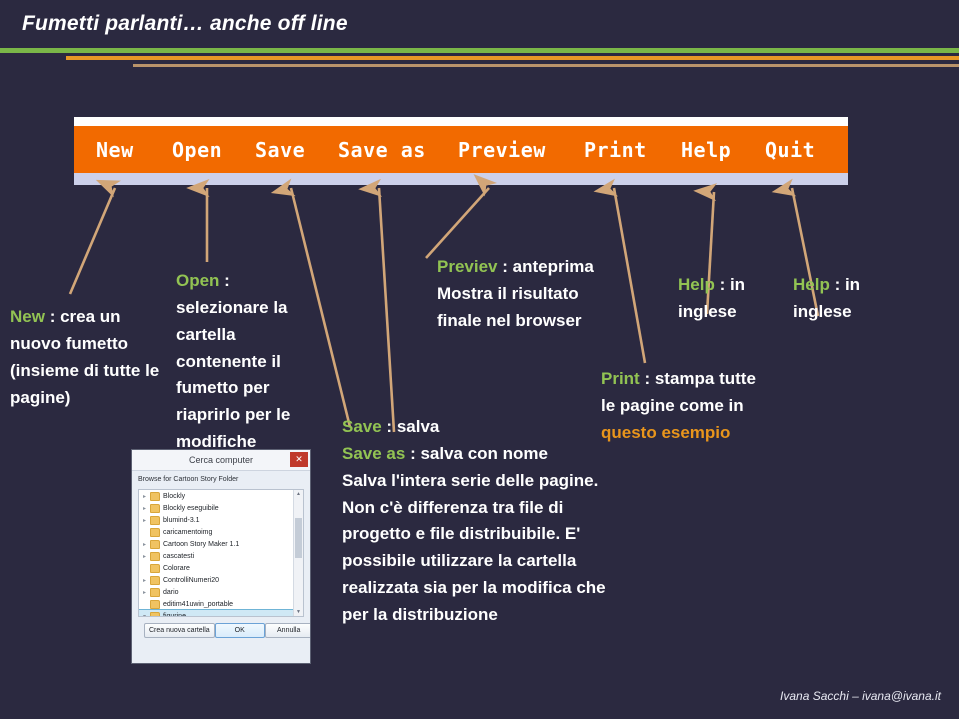  Describe the element at coordinates (790, 150) in the screenshot. I see `toolbar-button-quit: Quit` at that location.